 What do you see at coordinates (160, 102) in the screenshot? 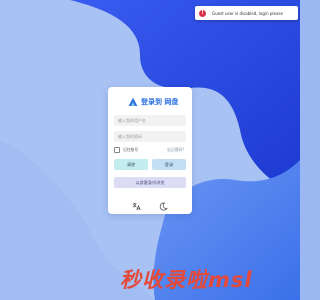
I see `app-brand: 登录到 网盘` at bounding box center [160, 102].